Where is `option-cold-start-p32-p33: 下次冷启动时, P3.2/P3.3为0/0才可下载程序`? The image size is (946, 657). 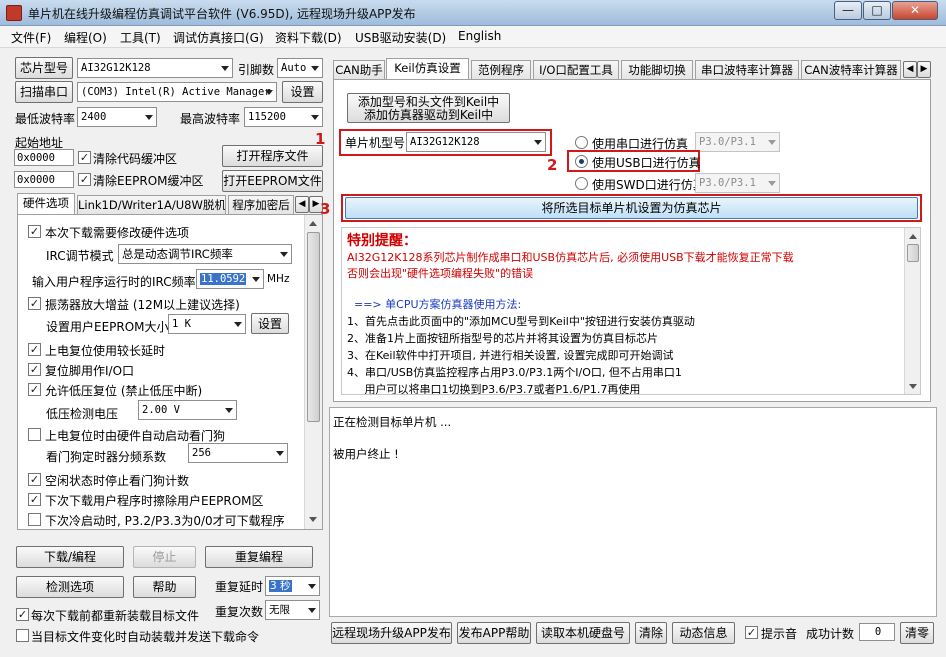 option-cold-start-p32-p33: 下次冷启动时, P3.2/P3.3为0/0才可下载程序 is located at coordinates (163, 519).